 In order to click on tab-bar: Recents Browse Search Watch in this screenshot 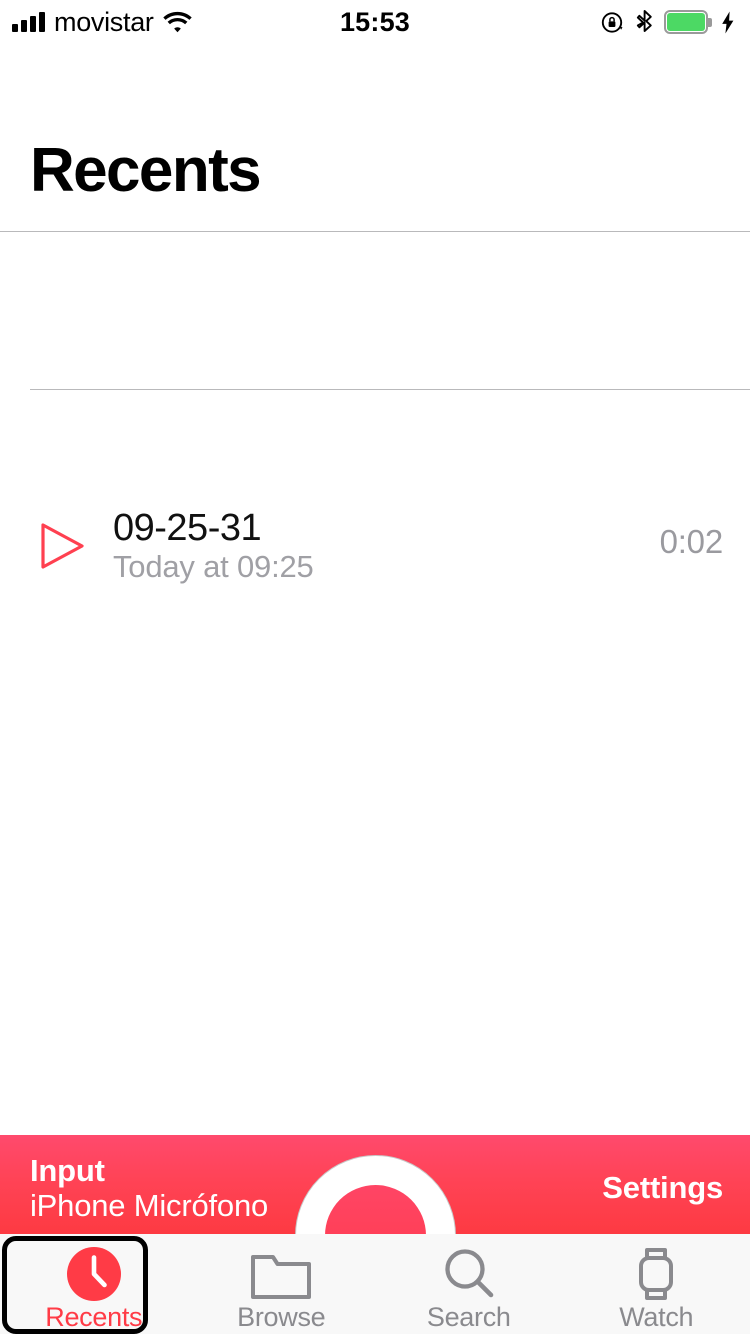, I will do `click(375, 1284)`.